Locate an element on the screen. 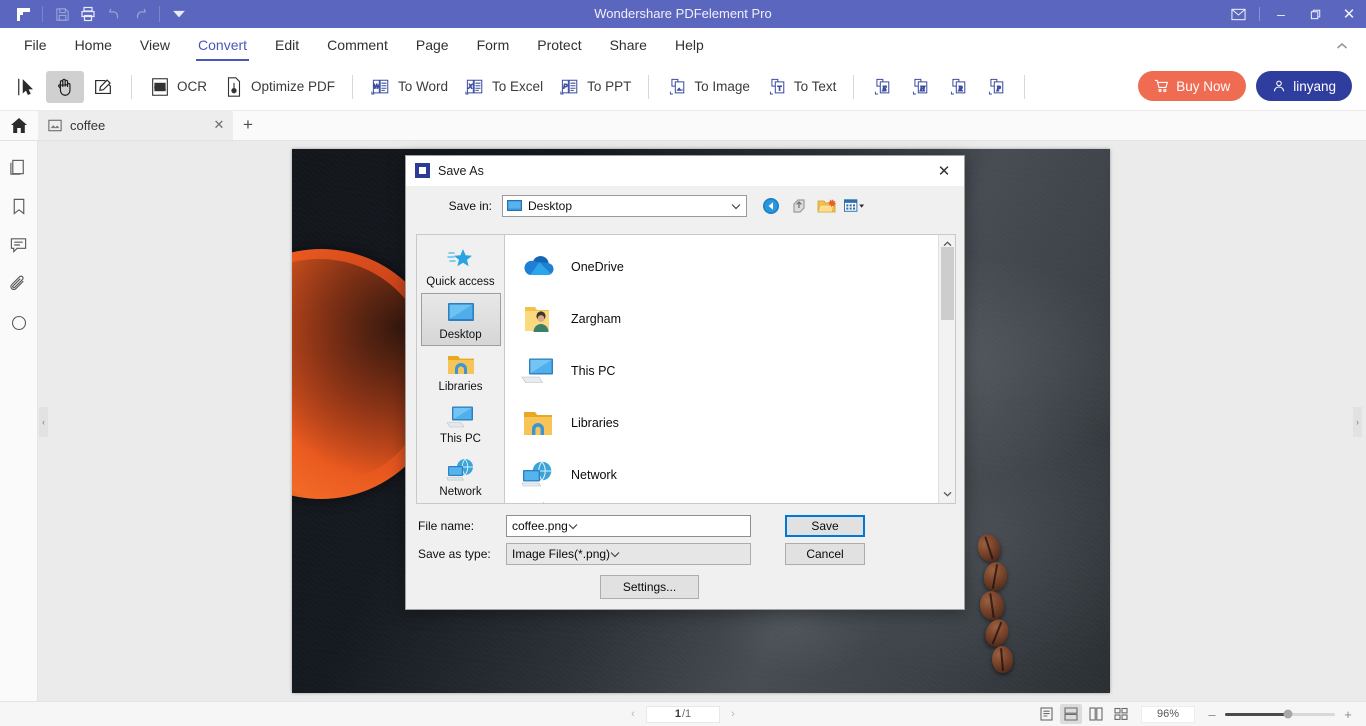 This screenshot has width=1366, height=726. two-page-view-icon is located at coordinates (1096, 714).